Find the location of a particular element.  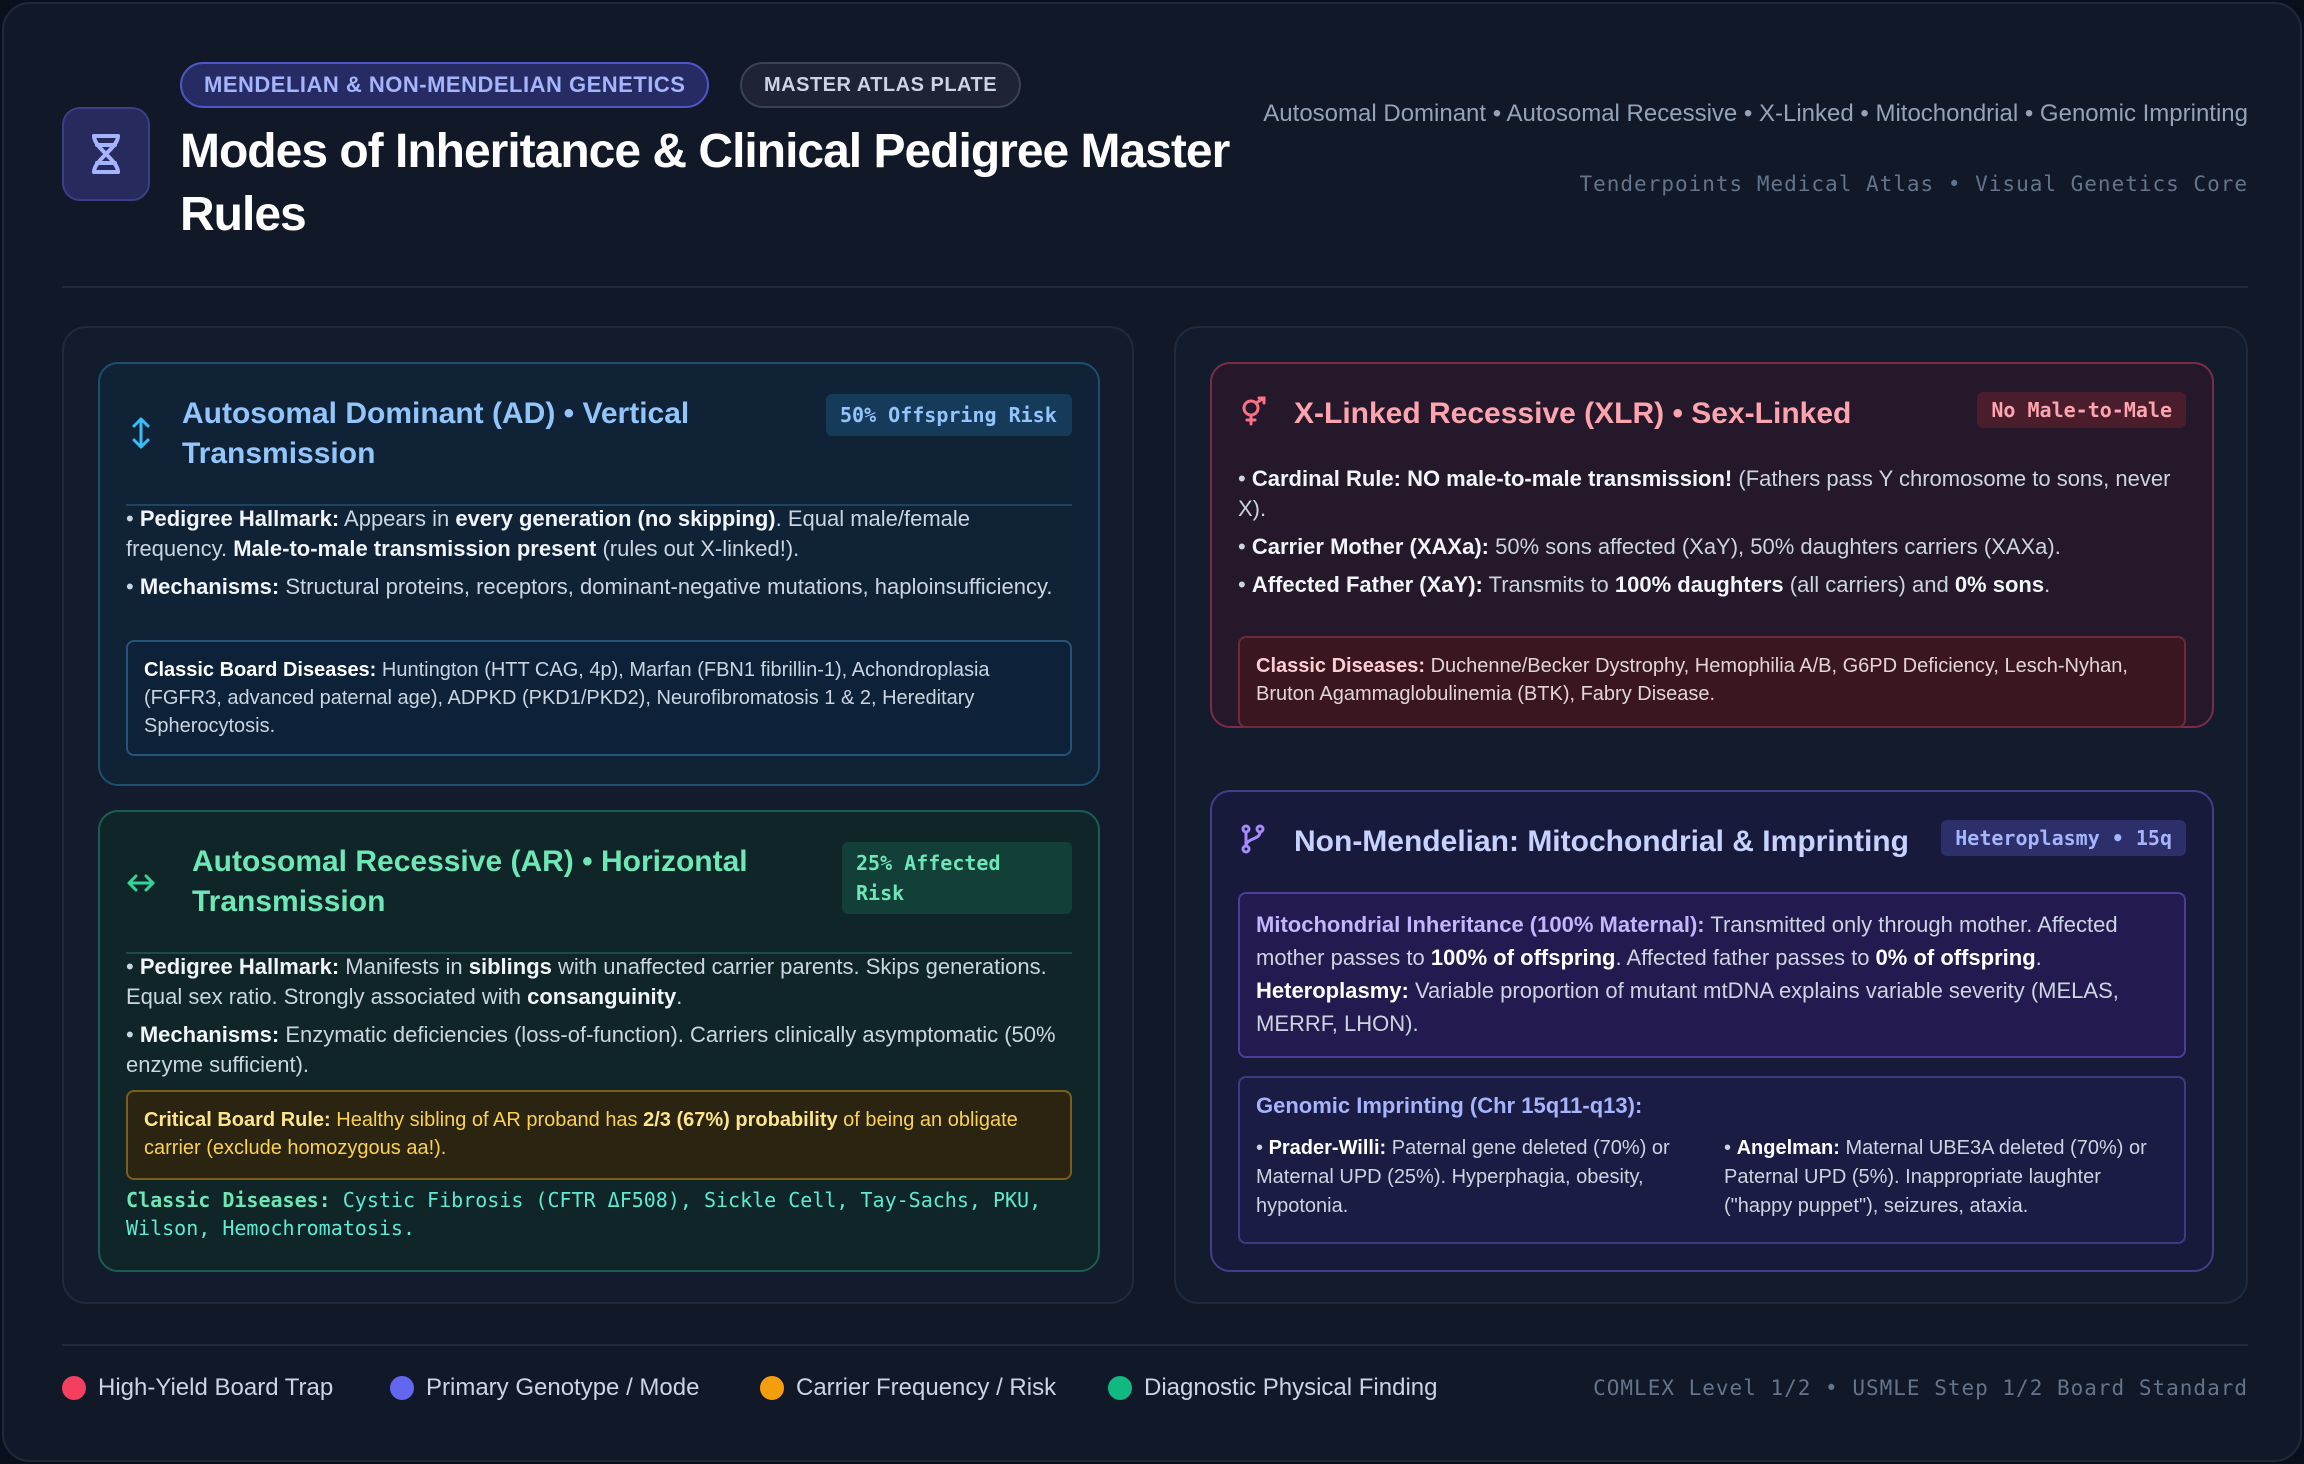

gender-symbol-icon is located at coordinates (1253, 411).